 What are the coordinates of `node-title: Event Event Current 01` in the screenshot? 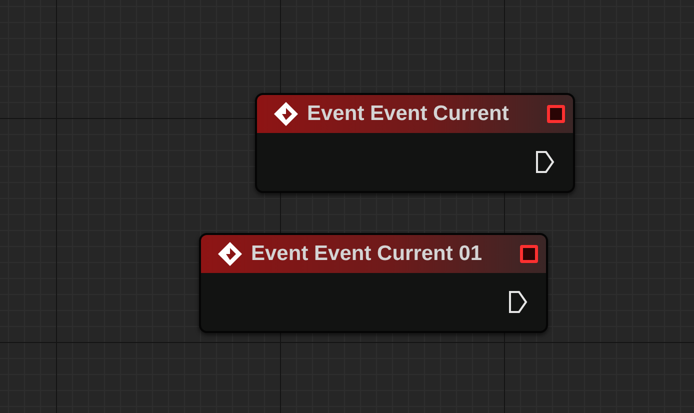 It's located at (367, 254).